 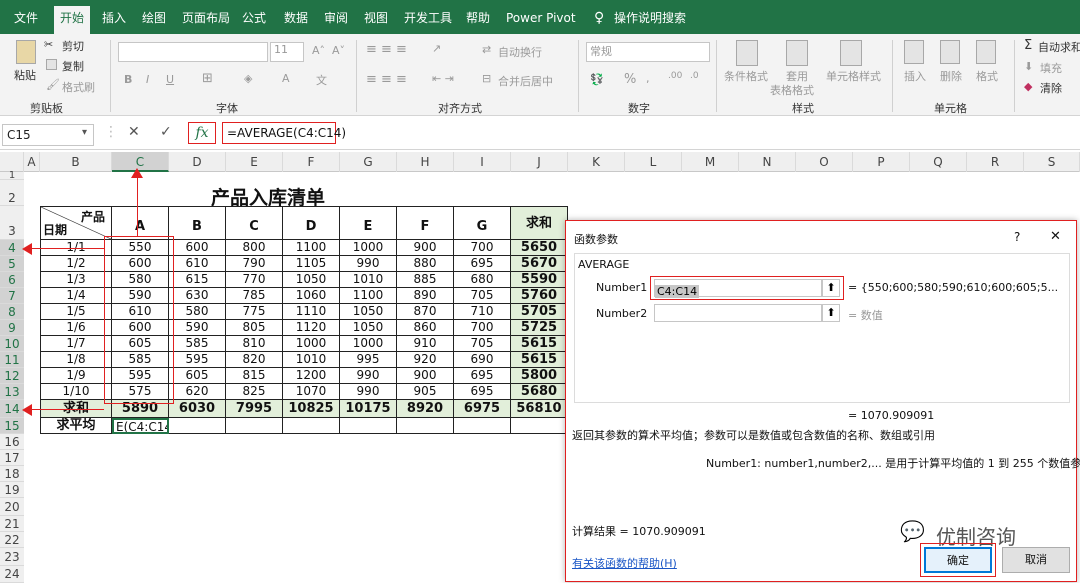 What do you see at coordinates (311, 312) in the screenshot?
I see `table-cell: 1110` at bounding box center [311, 312].